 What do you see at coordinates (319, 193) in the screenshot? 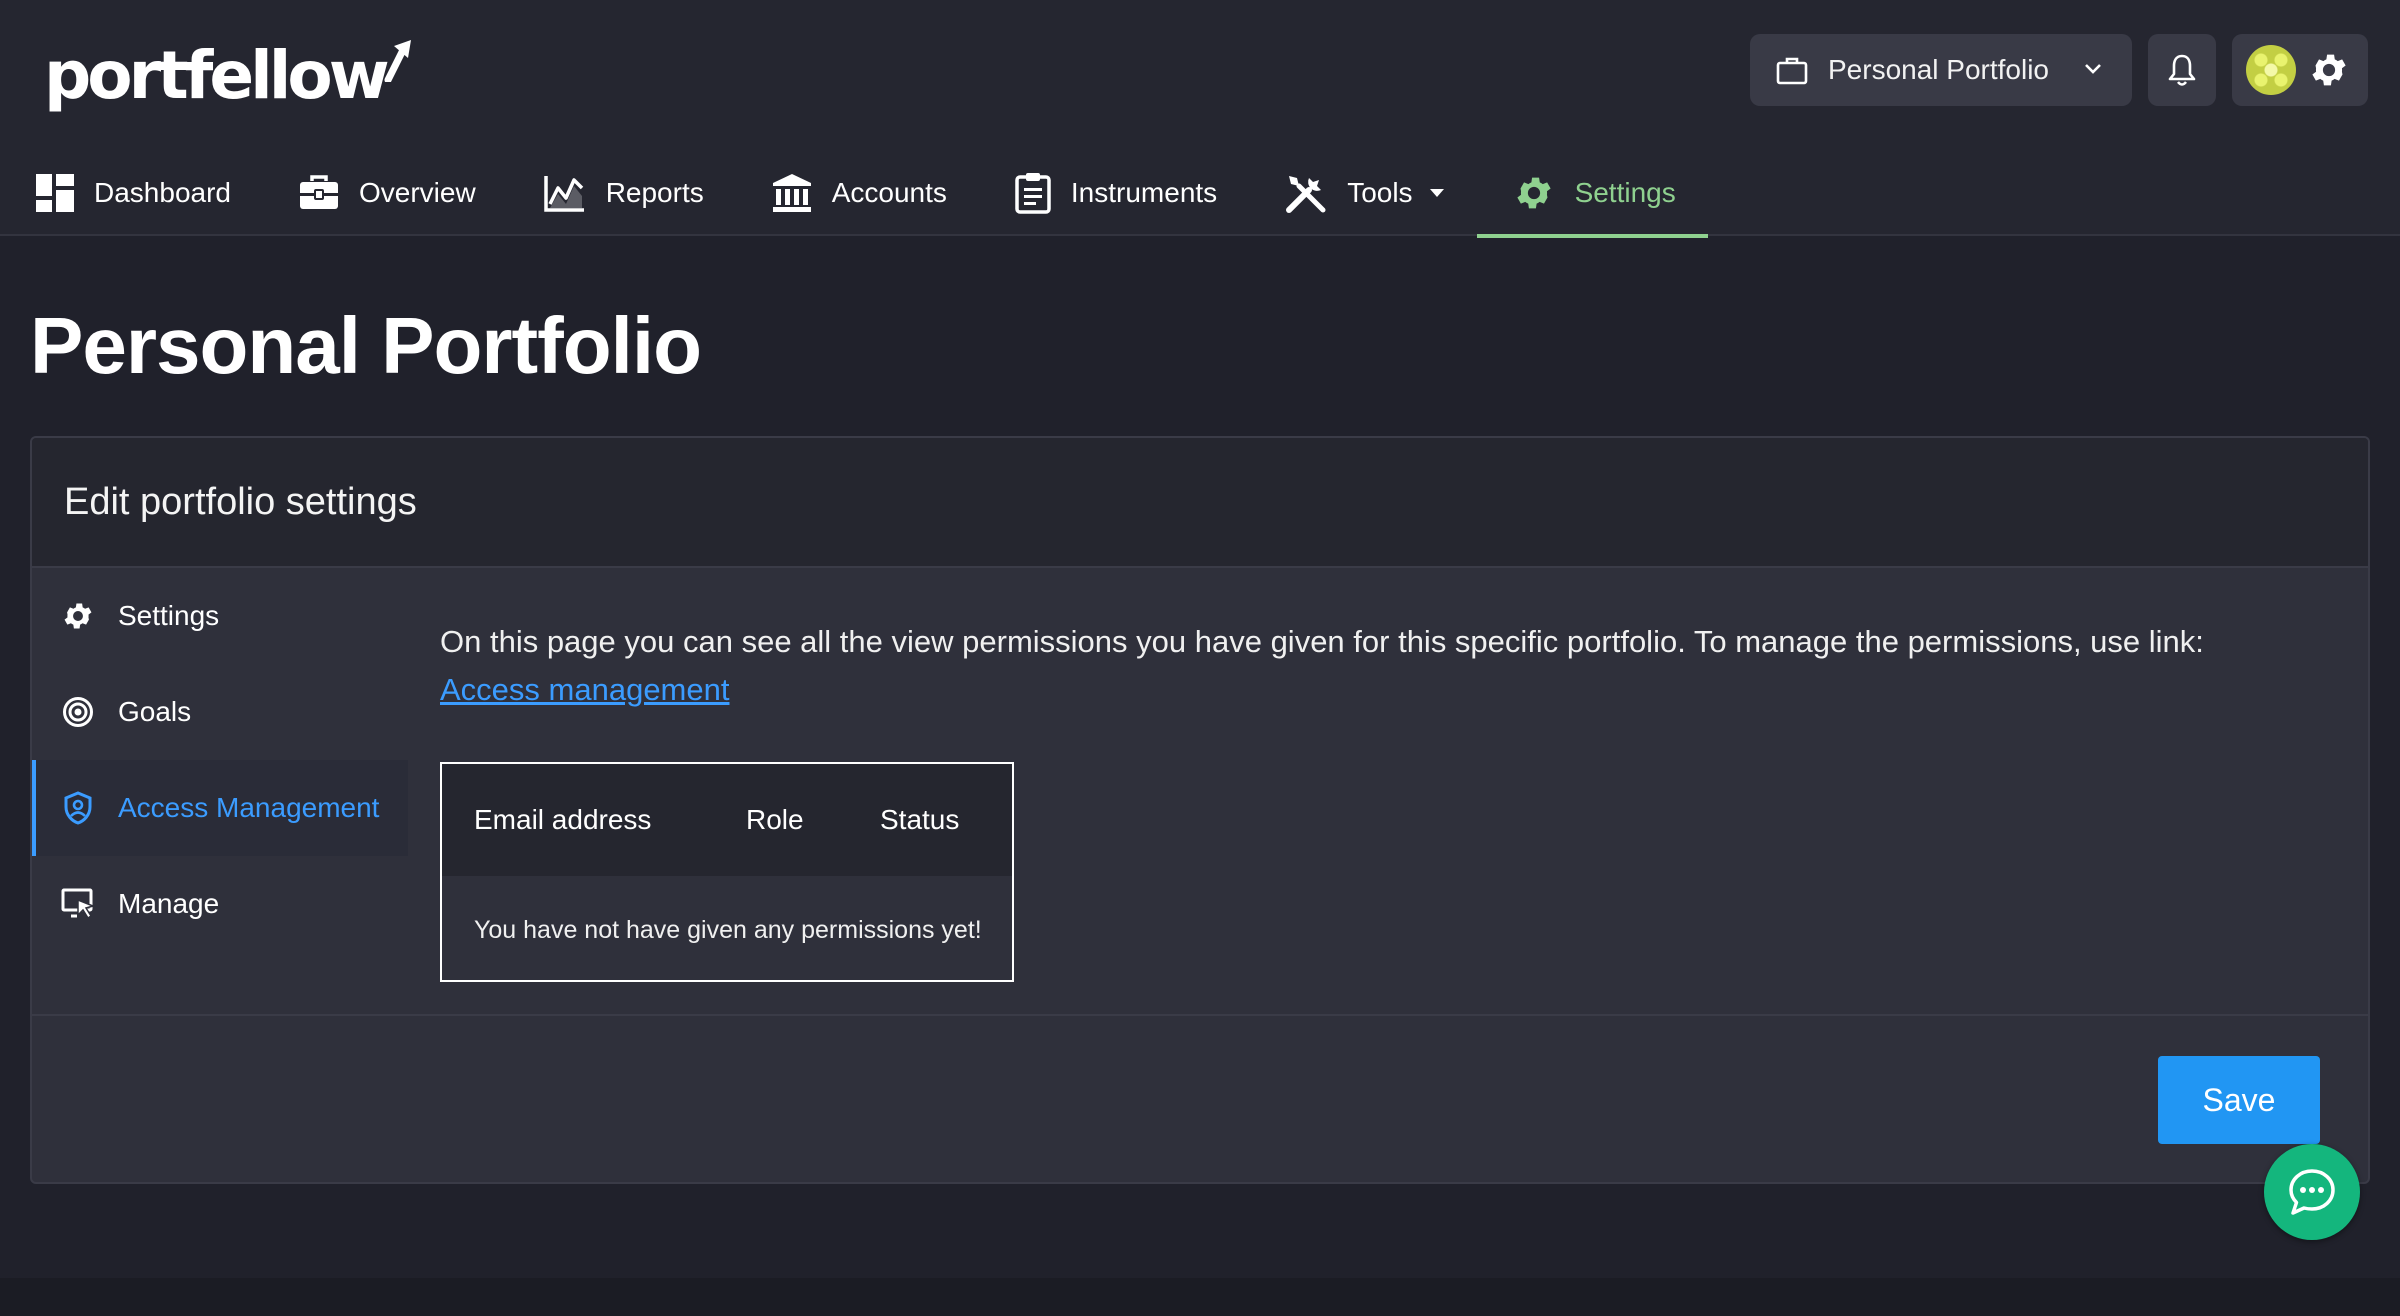
I see `briefcase-icon` at bounding box center [319, 193].